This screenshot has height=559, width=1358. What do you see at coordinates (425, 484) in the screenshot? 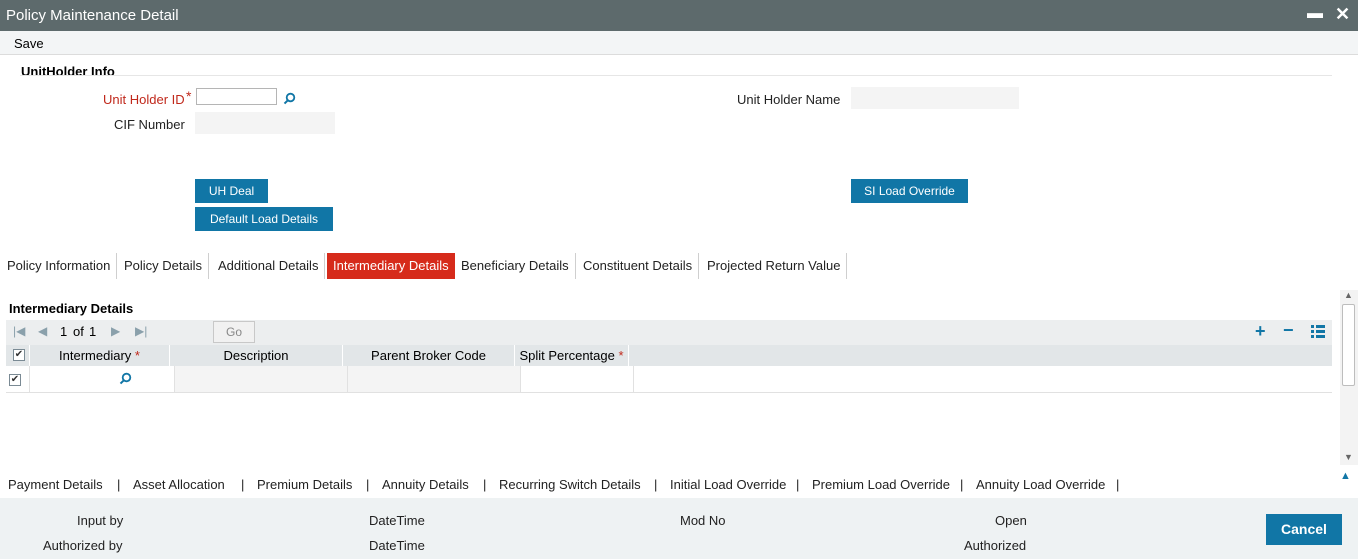
I see `link-annuity-details: Annuity Details` at bounding box center [425, 484].